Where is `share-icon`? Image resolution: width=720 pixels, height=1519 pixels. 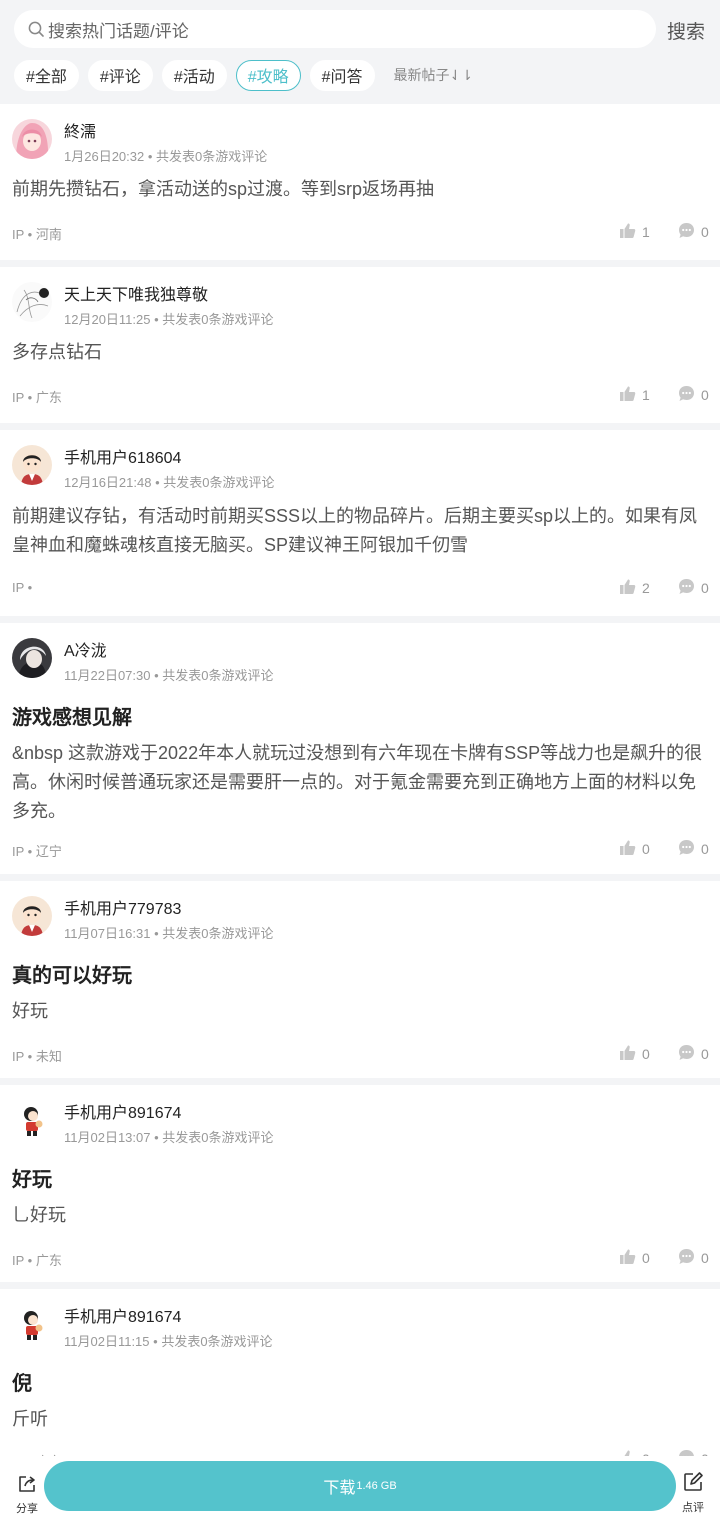
share-icon is located at coordinates (27, 1486).